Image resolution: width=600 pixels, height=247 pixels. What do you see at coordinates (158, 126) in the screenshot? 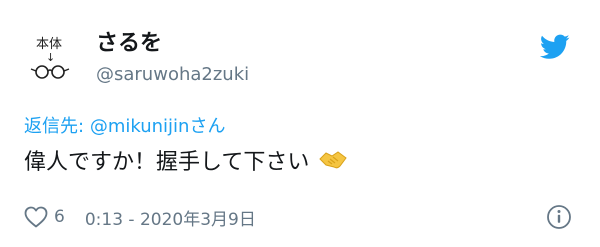
I see `reply-mention-link: @mikunijinさん` at bounding box center [158, 126].